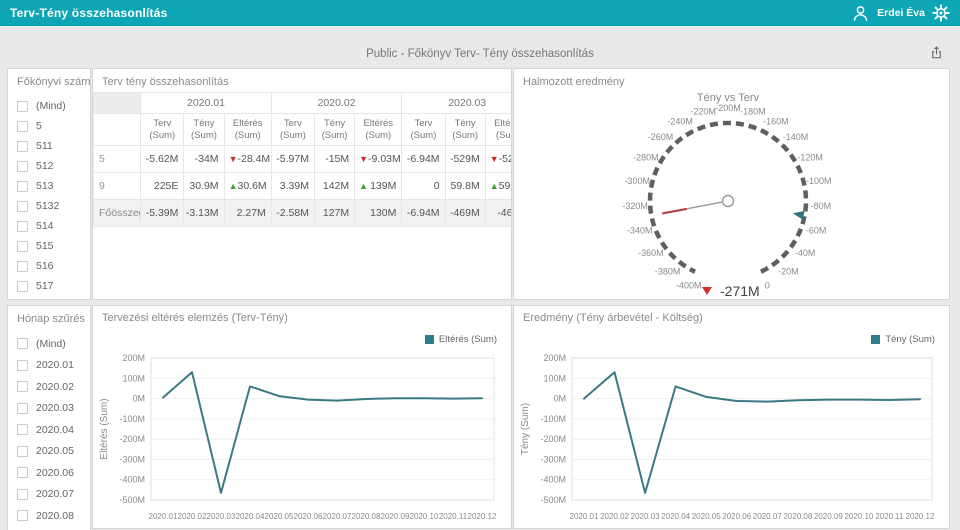  I want to click on account-filter-option: 516, so click(53, 266).